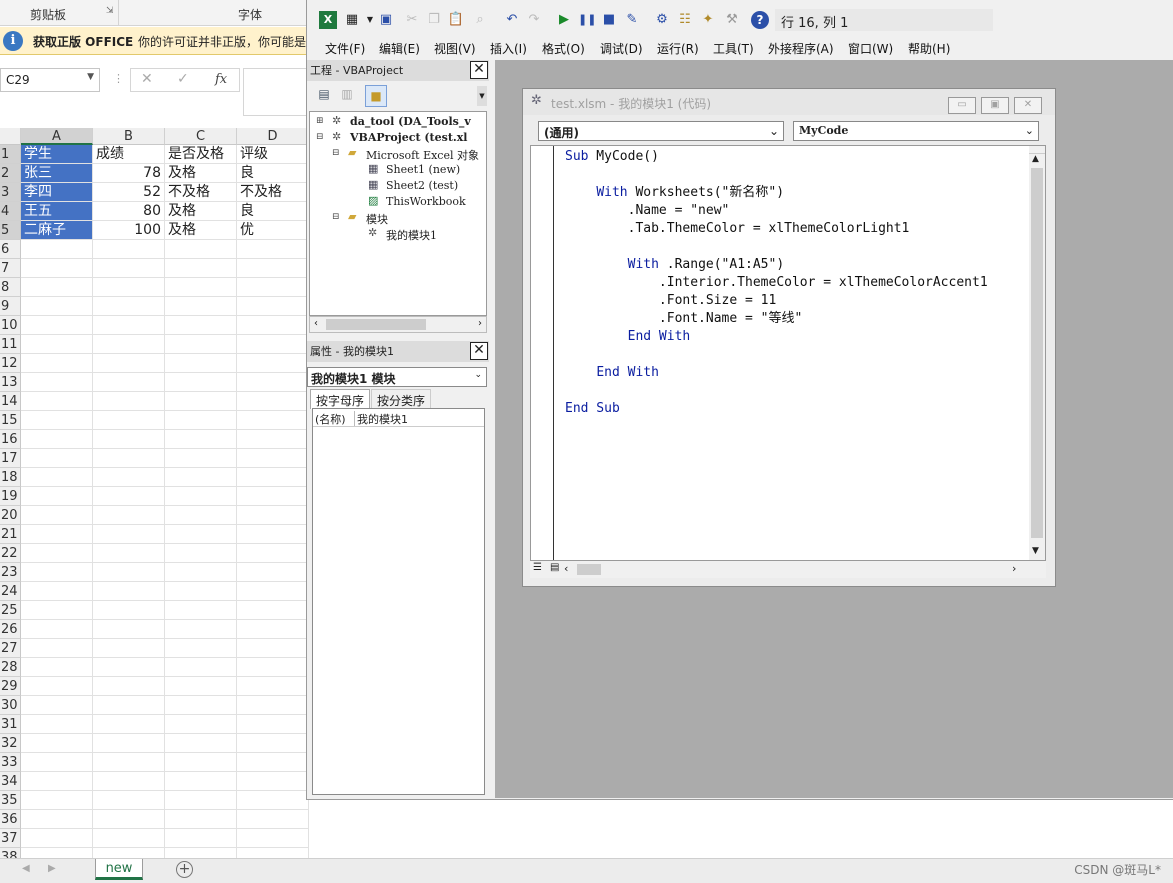  What do you see at coordinates (10, 136) in the screenshot?
I see `select-all-corner` at bounding box center [10, 136].